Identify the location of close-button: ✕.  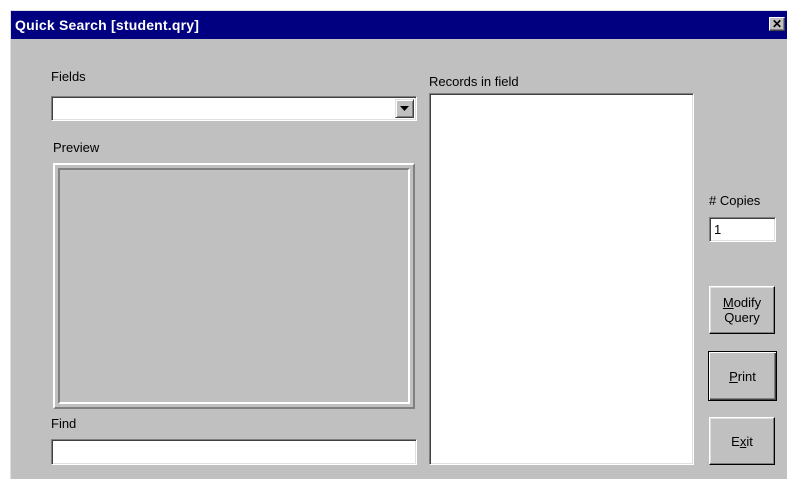
(777, 24).